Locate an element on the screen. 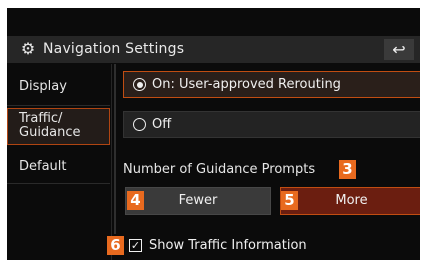 The image size is (427, 260). sidebar-item-label: Default is located at coordinates (43, 166).